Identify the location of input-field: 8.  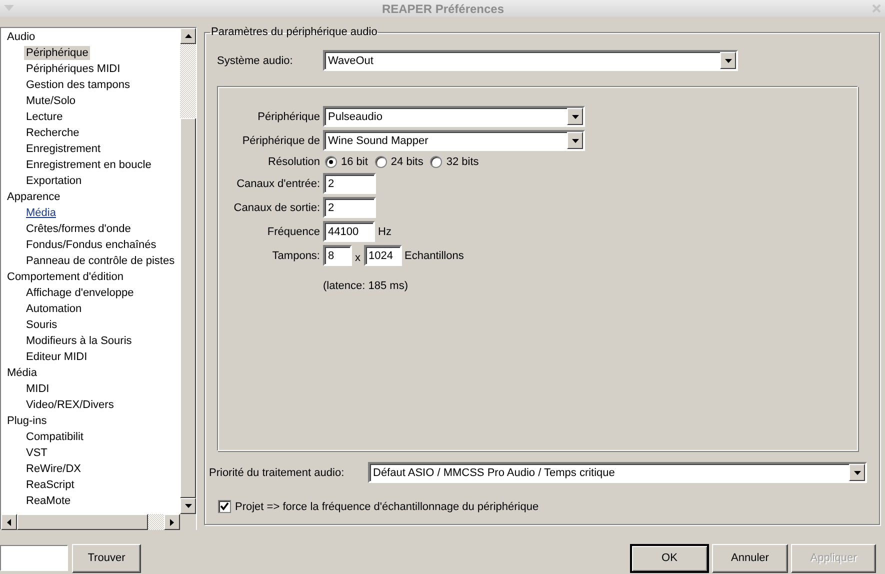
(337, 255).